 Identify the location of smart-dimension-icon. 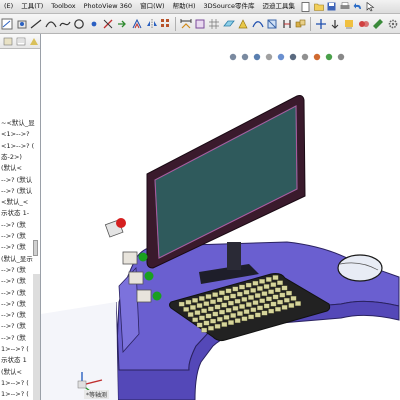
(185, 24).